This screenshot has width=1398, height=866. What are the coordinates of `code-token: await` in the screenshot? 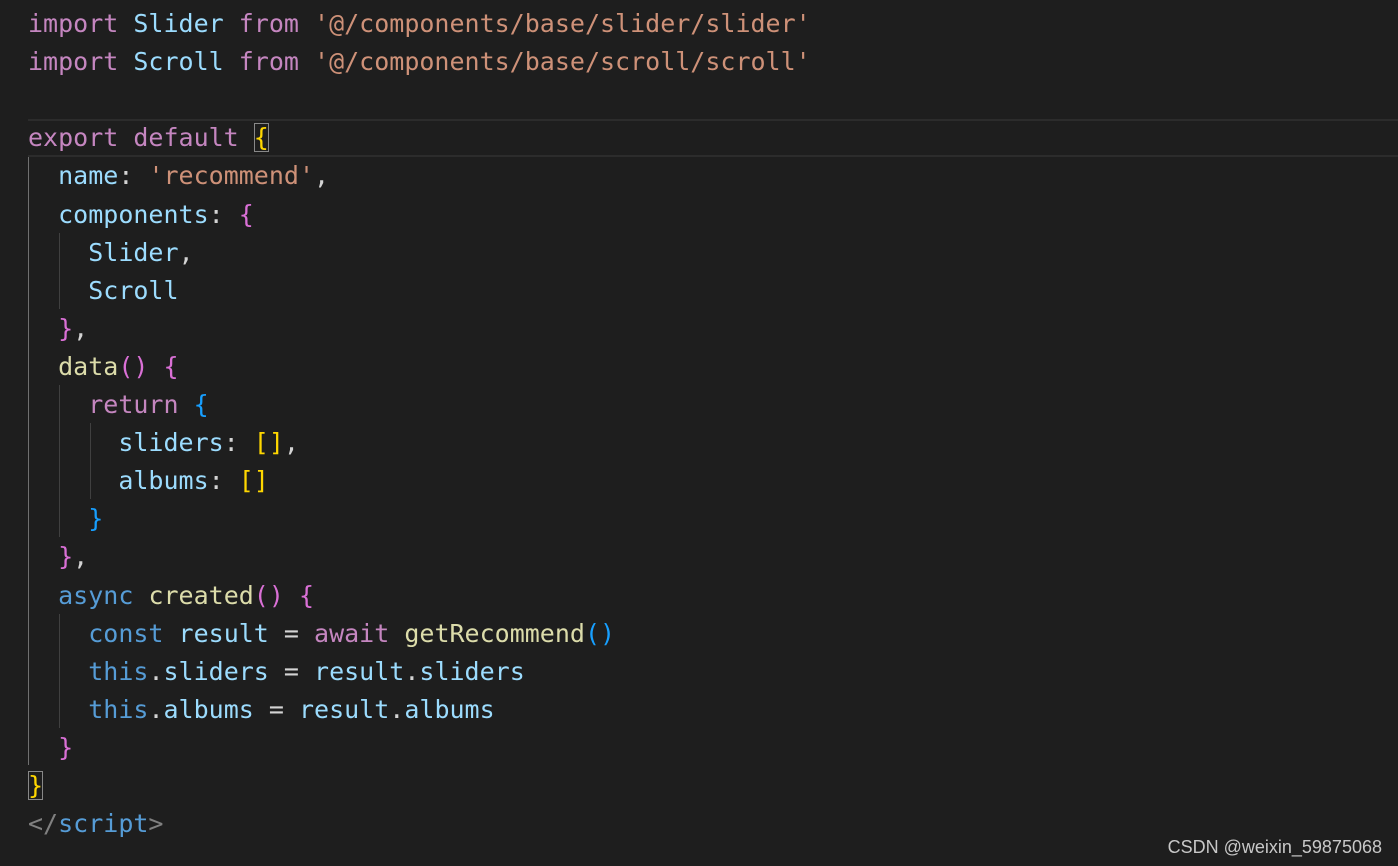 It's located at (352, 633).